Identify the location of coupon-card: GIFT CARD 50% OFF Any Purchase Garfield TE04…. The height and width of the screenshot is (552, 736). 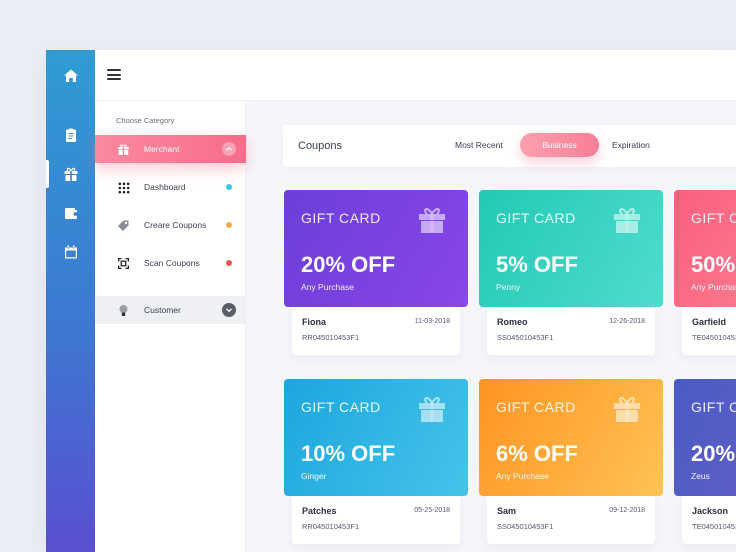
(705, 272).